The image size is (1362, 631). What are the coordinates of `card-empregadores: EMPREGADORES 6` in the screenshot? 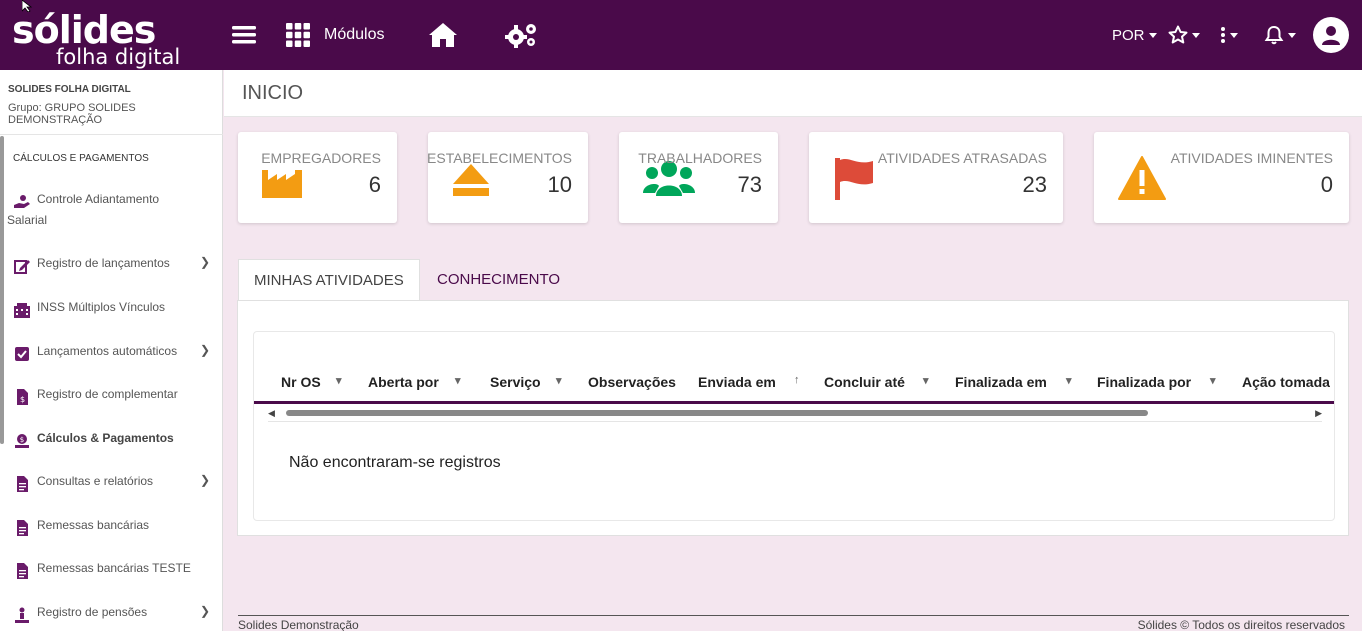 It's located at (317, 177).